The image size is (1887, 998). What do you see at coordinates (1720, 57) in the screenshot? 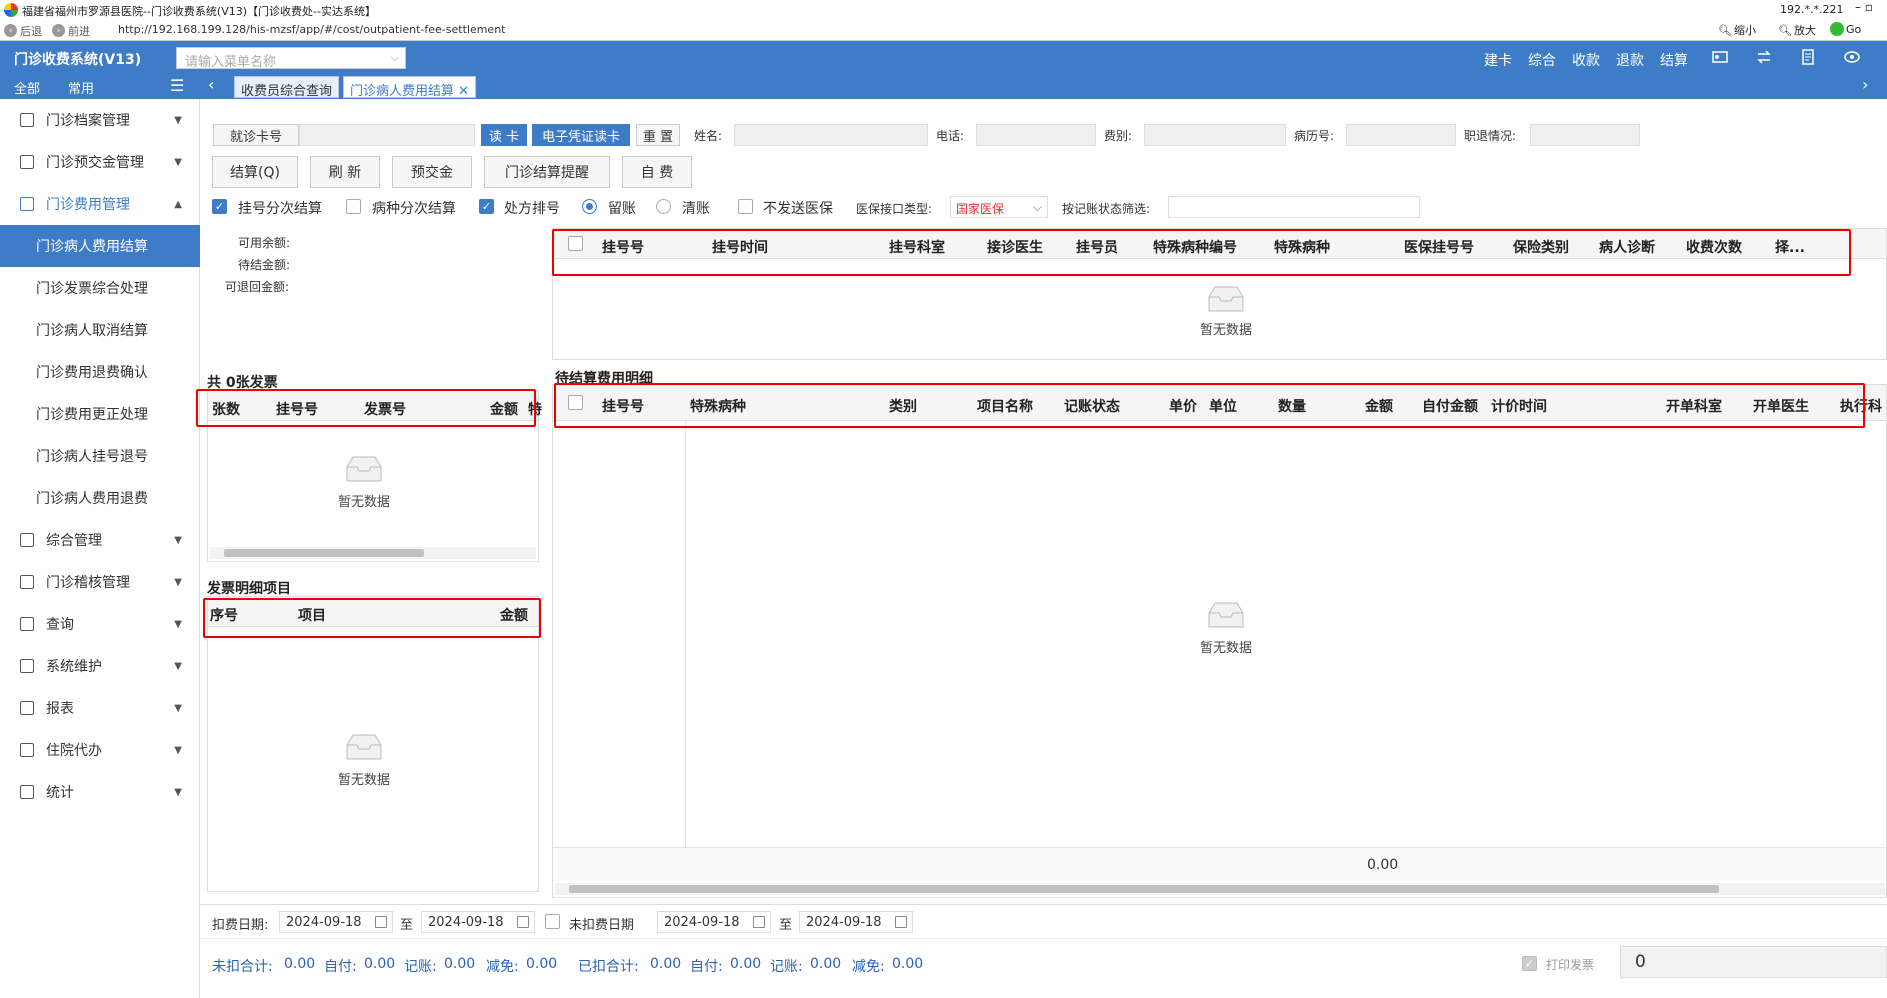
I see `id-card-icon` at bounding box center [1720, 57].